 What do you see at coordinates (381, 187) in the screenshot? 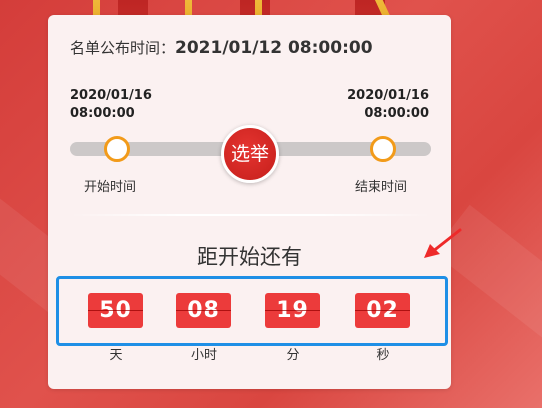
I see `end-time-label: 结束时间` at bounding box center [381, 187].